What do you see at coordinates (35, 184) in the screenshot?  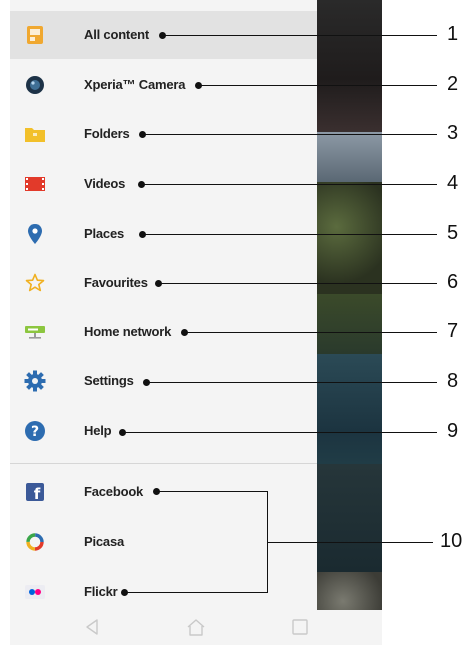 I see `film-icon` at bounding box center [35, 184].